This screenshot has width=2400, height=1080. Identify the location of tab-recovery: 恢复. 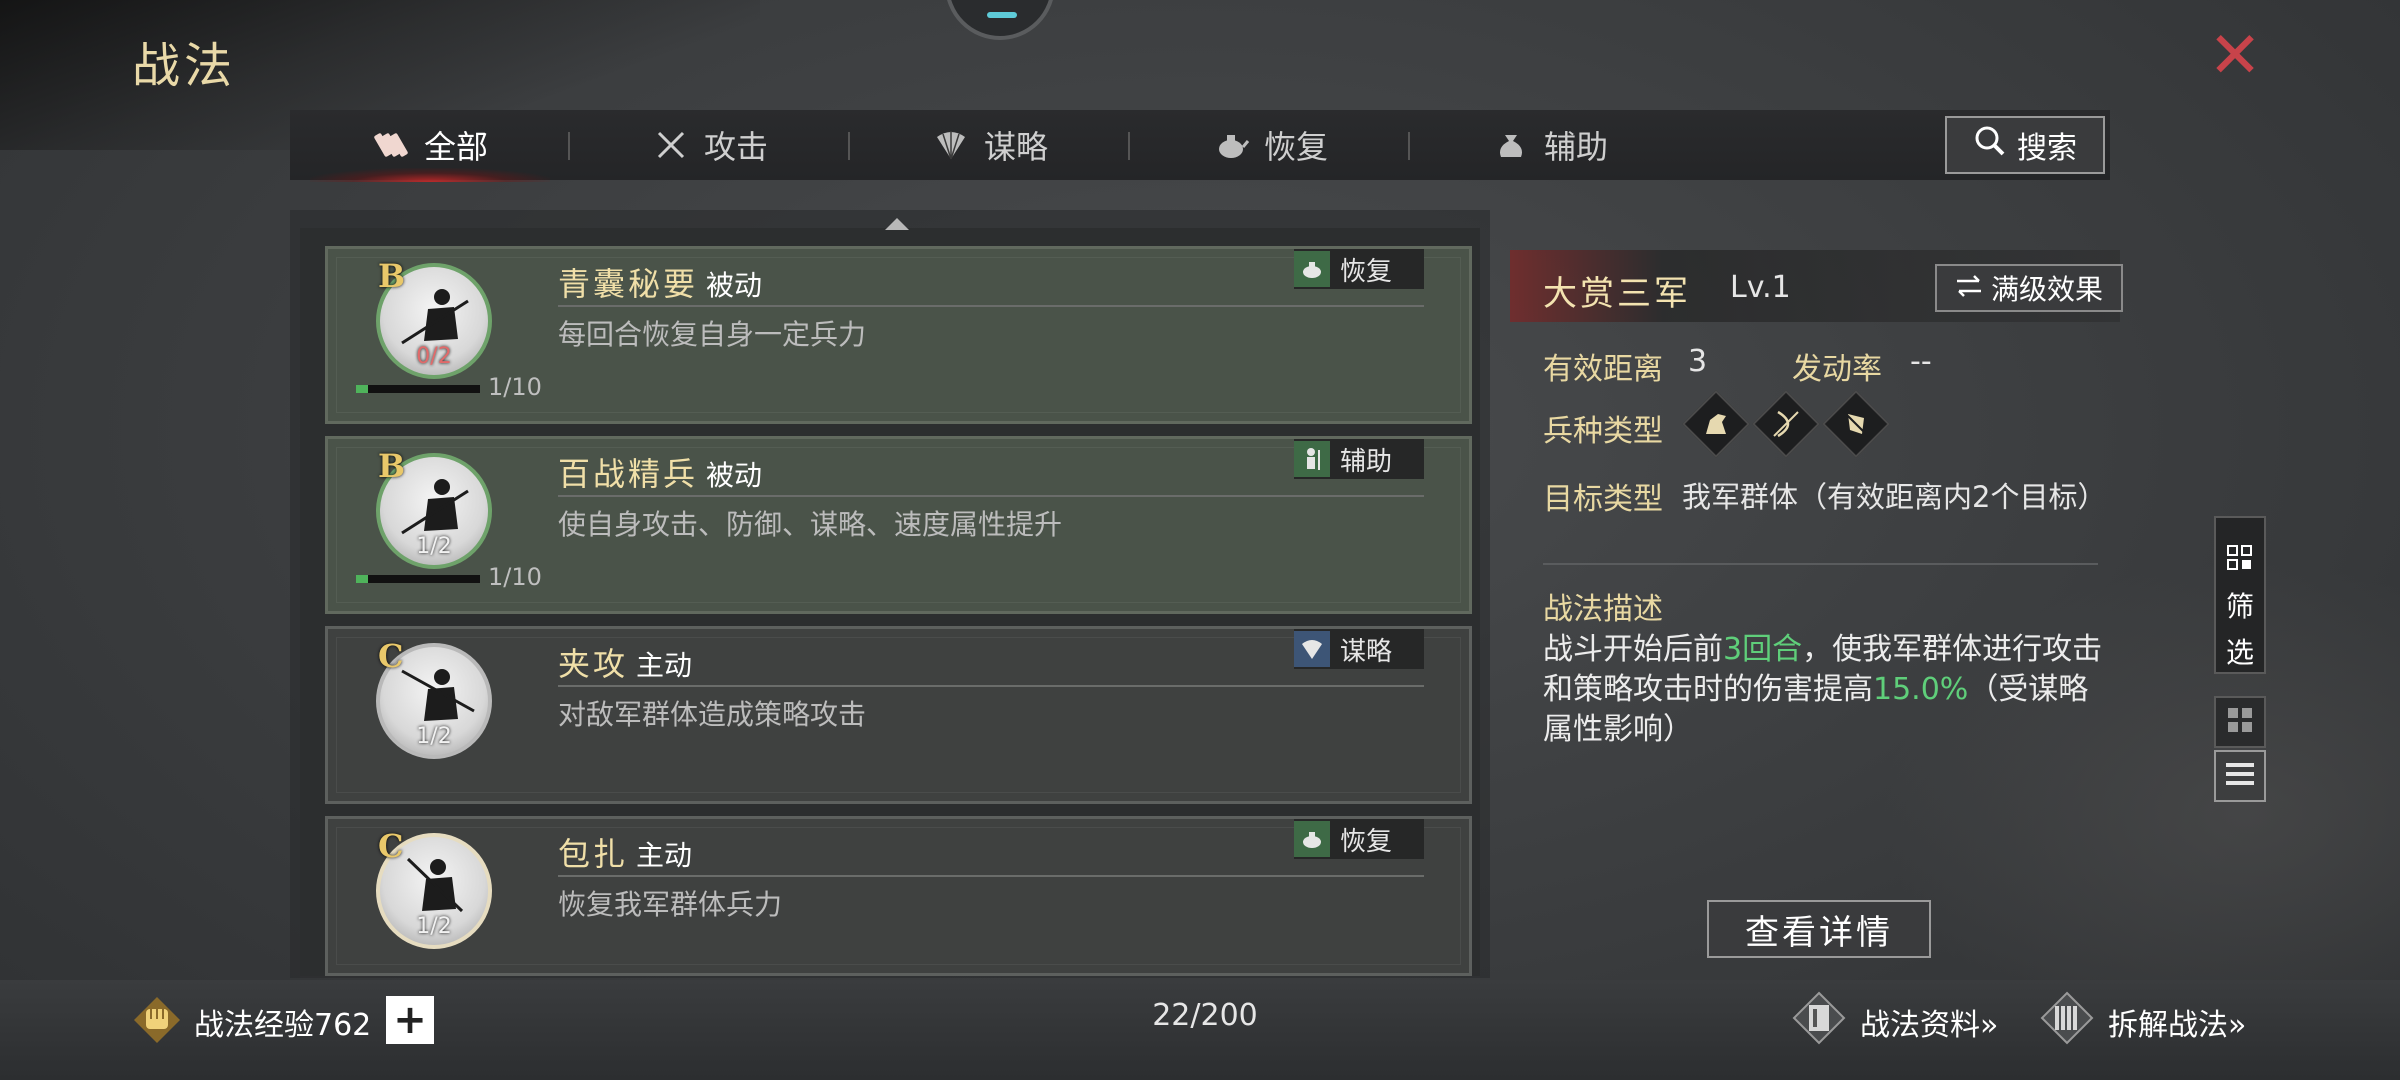
(1270, 145).